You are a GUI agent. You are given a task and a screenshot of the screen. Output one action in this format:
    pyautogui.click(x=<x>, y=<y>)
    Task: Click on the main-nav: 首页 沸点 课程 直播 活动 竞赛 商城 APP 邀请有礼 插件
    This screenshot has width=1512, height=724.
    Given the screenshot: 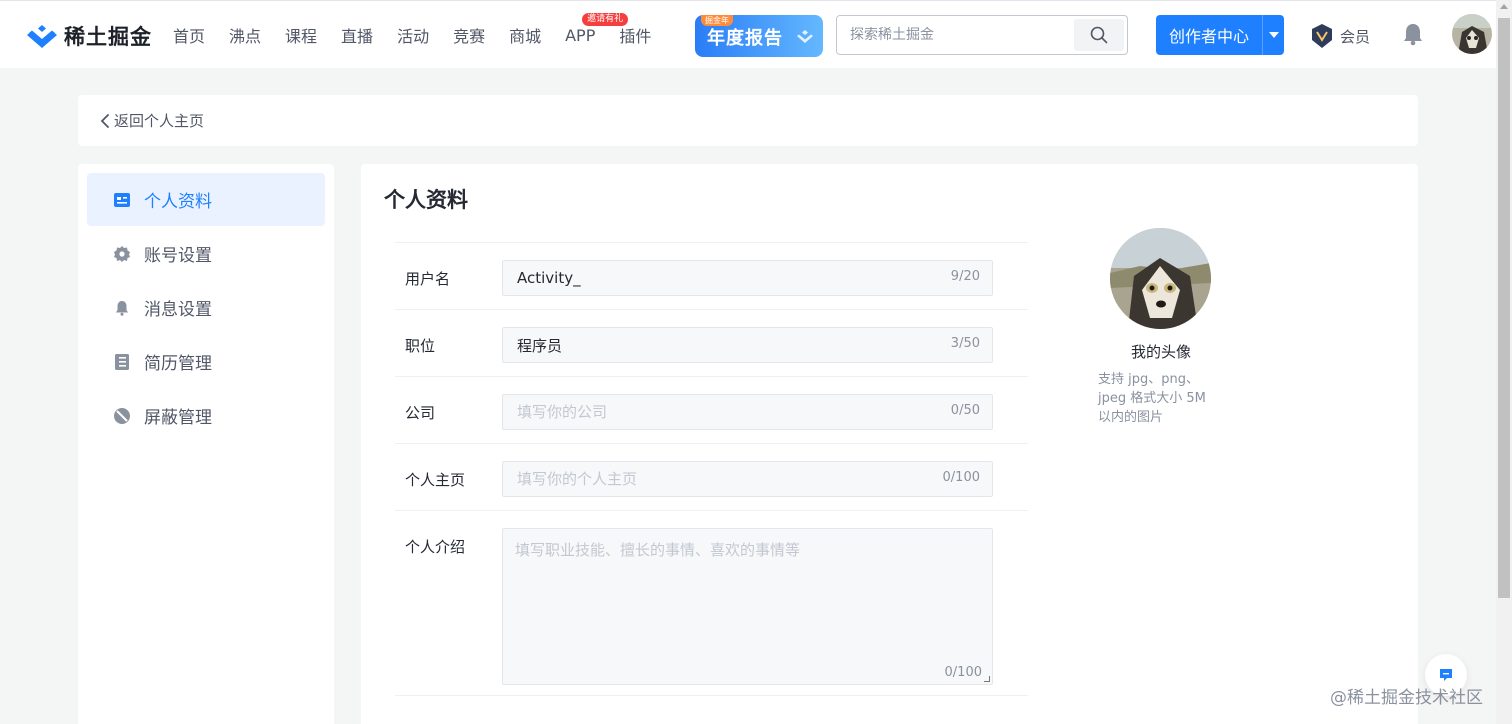 What is the action you would take?
    pyautogui.click(x=424, y=35)
    